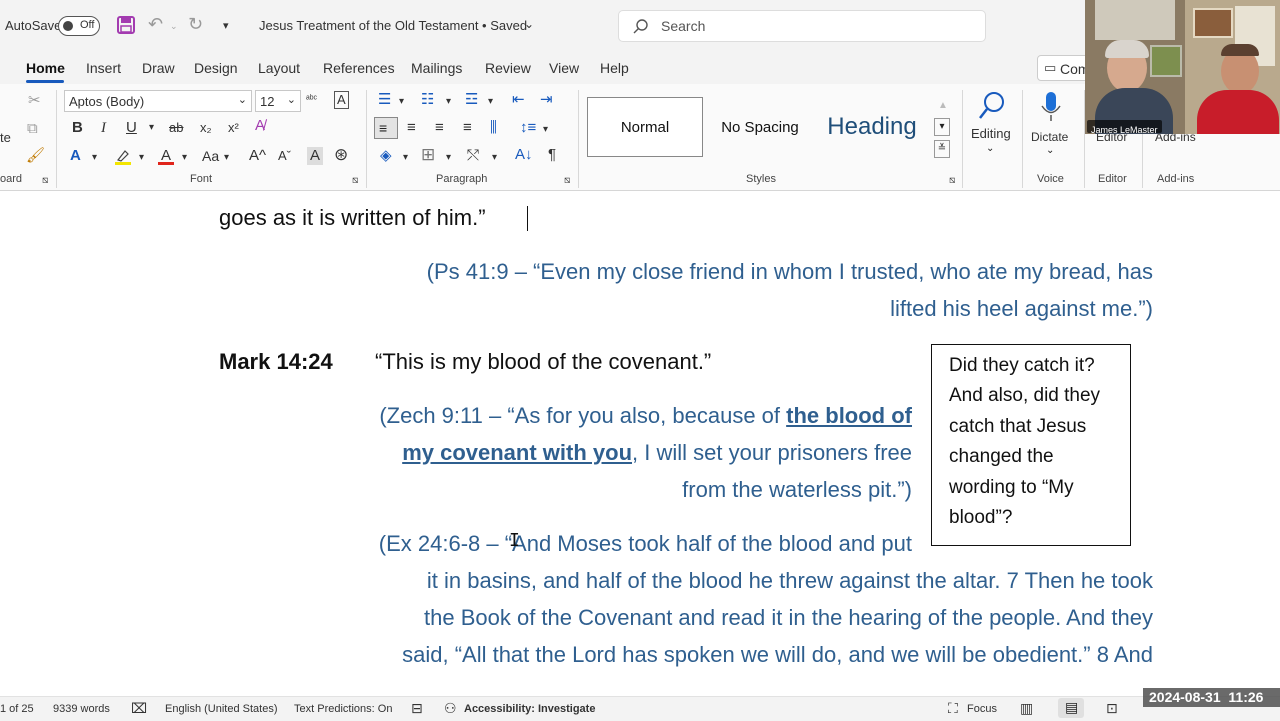  Describe the element at coordinates (427, 100) in the screenshot. I see `numbering-icon: ☷` at that location.